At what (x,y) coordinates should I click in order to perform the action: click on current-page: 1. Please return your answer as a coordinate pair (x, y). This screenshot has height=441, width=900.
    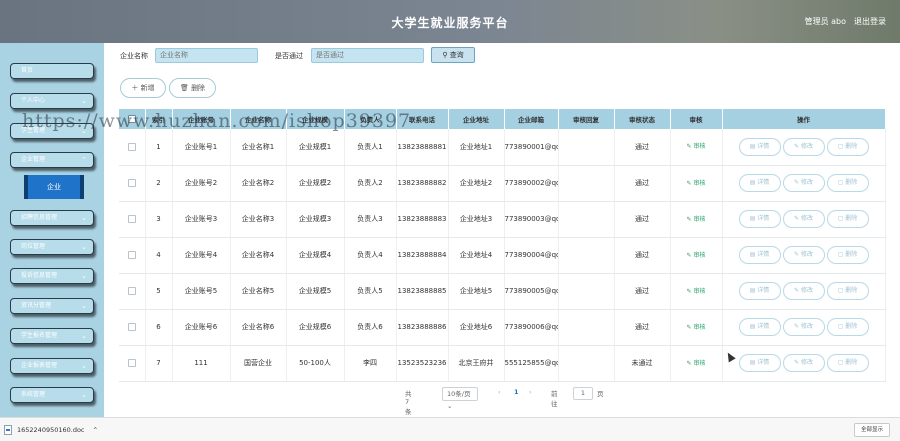
    Looking at the image, I should click on (516, 392).